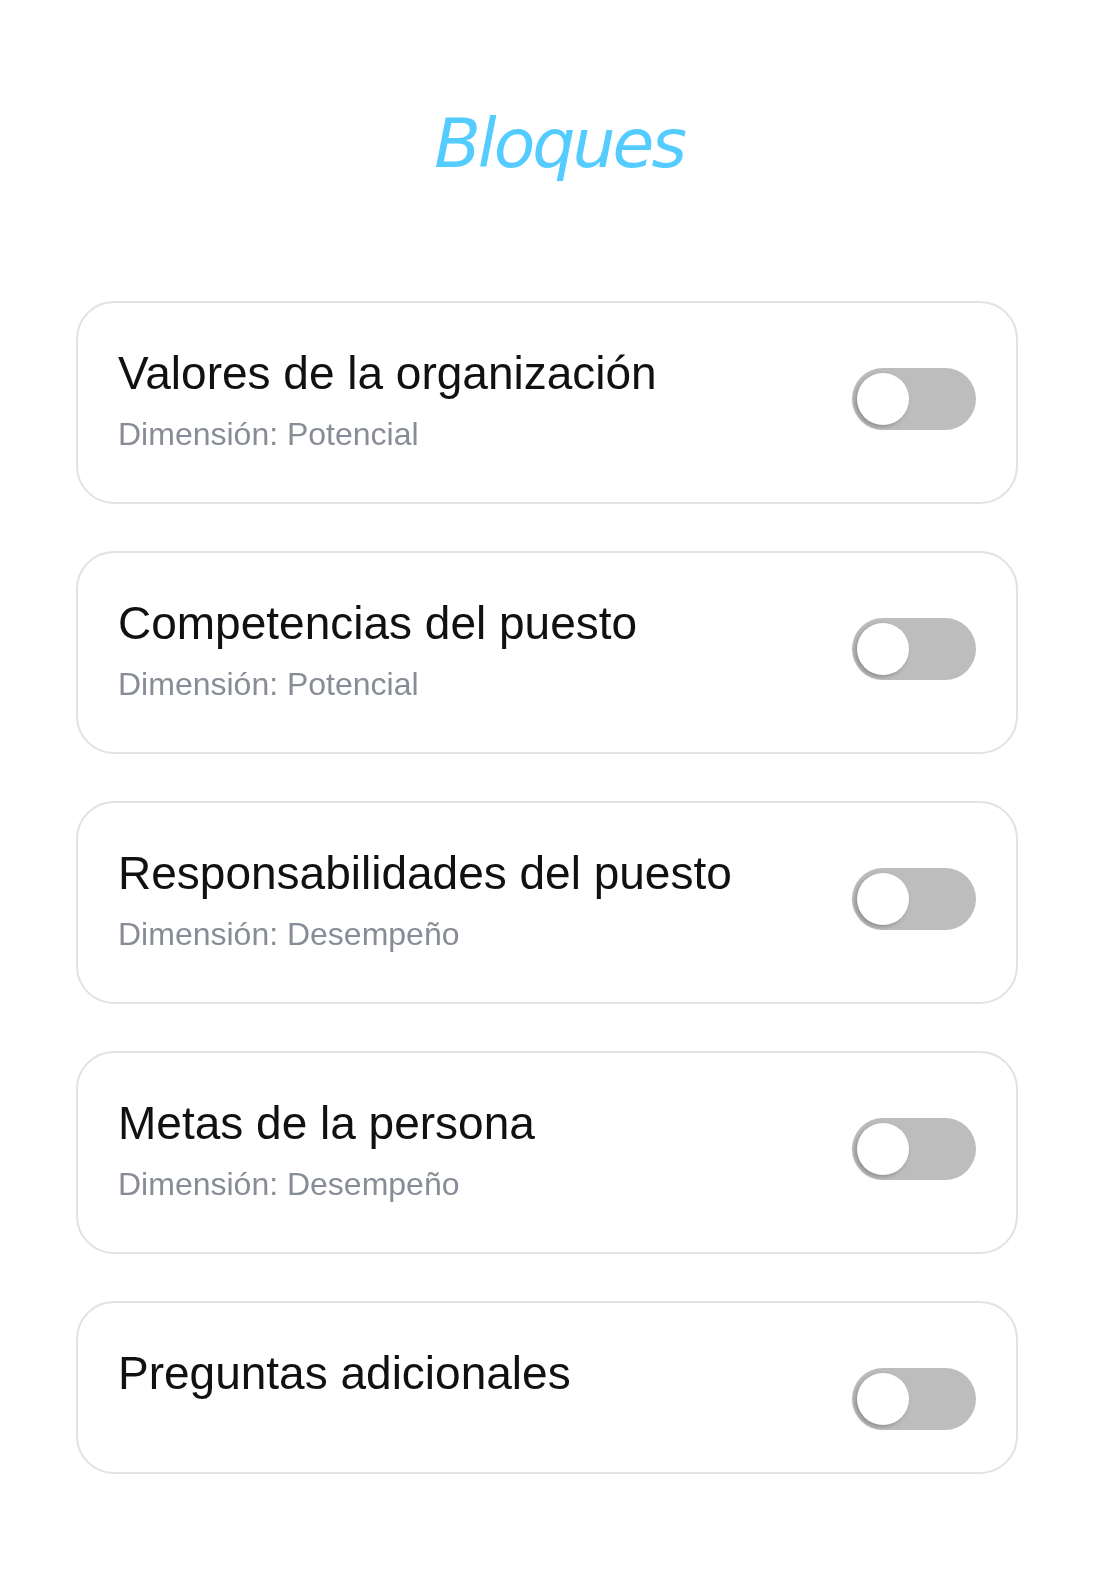  What do you see at coordinates (326, 1123) in the screenshot?
I see `block-title: Metas de la persona` at bounding box center [326, 1123].